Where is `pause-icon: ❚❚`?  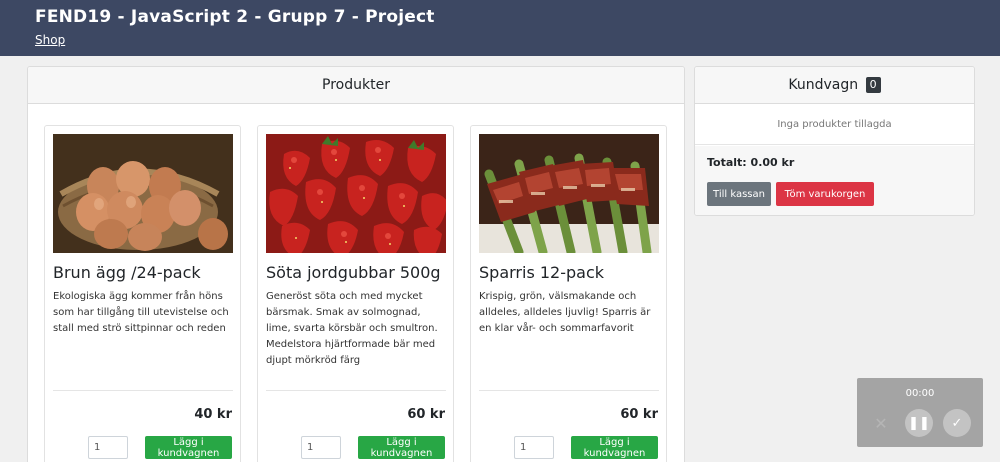
pause-icon: ❚❚ is located at coordinates (919, 423).